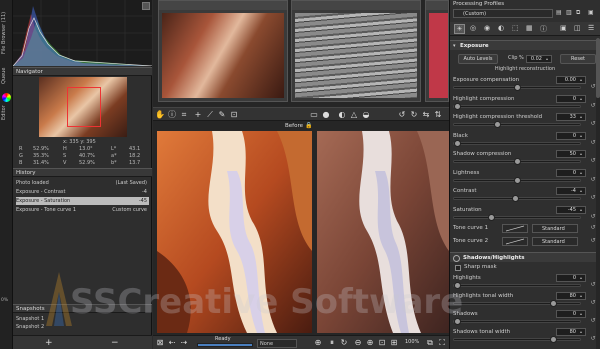 The height and width of the screenshot is (349, 600). I want to click on paste-profile-icon: ▣, so click(591, 12).